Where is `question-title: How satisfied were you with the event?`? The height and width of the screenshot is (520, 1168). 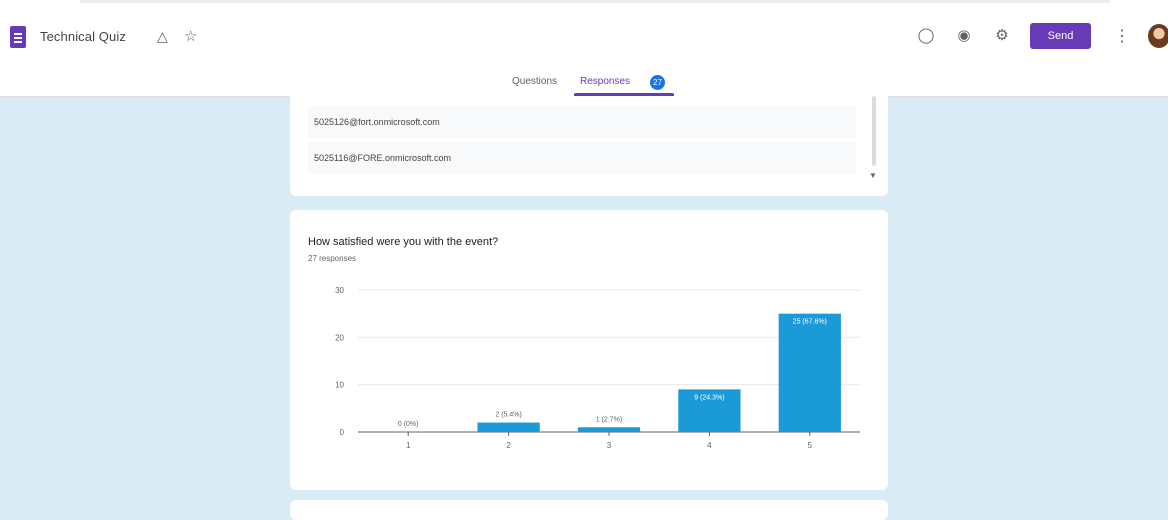 question-title: How satisfied were you with the event? is located at coordinates (403, 242).